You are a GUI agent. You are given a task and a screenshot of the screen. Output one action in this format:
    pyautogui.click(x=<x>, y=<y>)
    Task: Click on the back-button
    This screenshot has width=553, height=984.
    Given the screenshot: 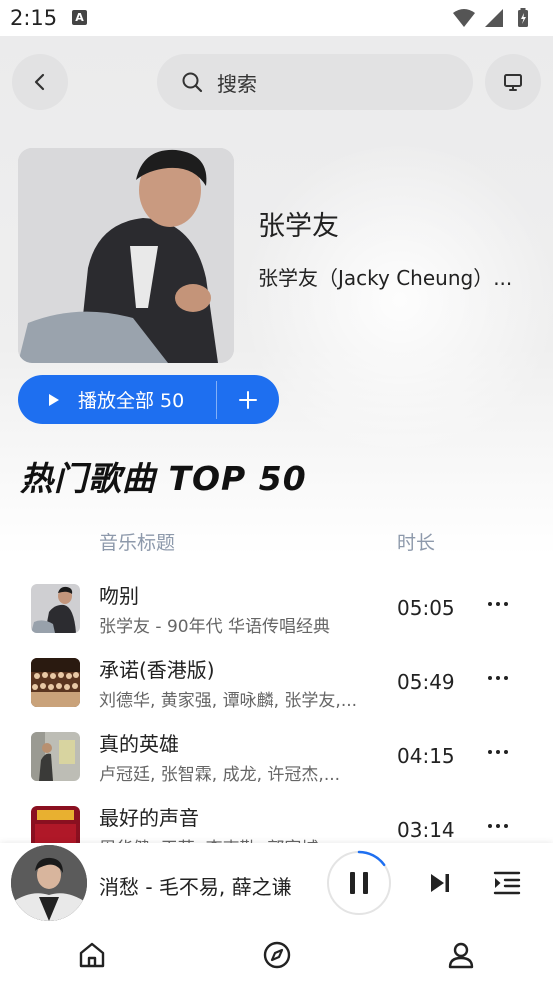 What is the action you would take?
    pyautogui.click(x=40, y=82)
    